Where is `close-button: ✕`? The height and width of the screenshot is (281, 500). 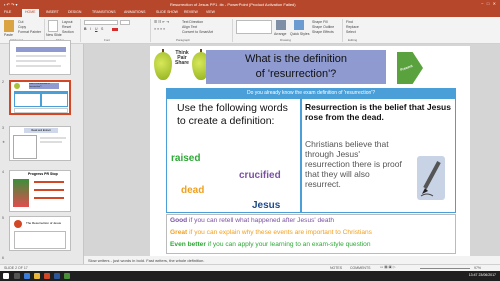 close-button: ✕ is located at coordinates (494, 3).